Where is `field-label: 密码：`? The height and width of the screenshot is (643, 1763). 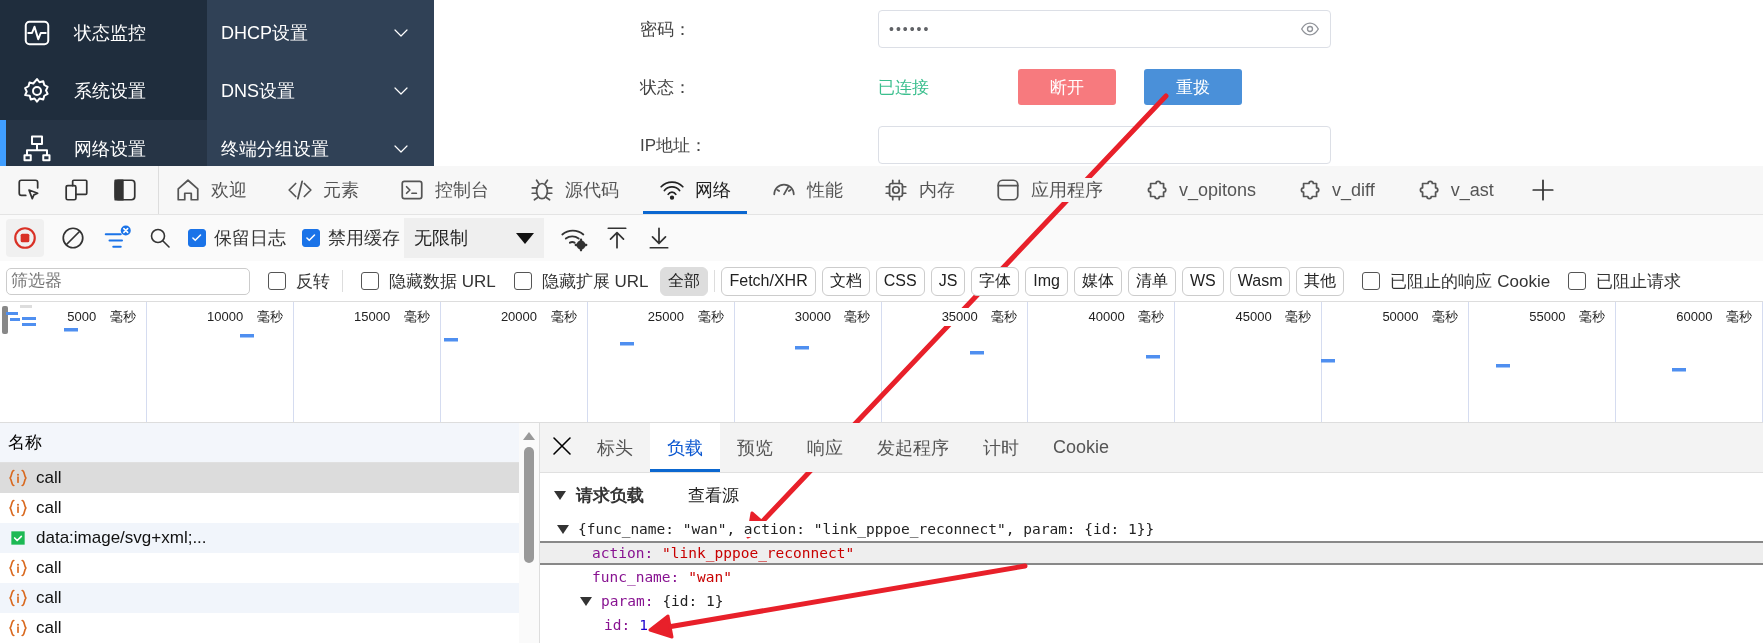
field-label: 密码： is located at coordinates (666, 29).